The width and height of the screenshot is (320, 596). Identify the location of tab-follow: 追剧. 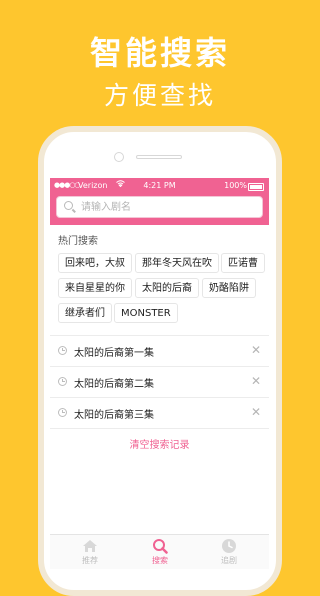
(229, 552).